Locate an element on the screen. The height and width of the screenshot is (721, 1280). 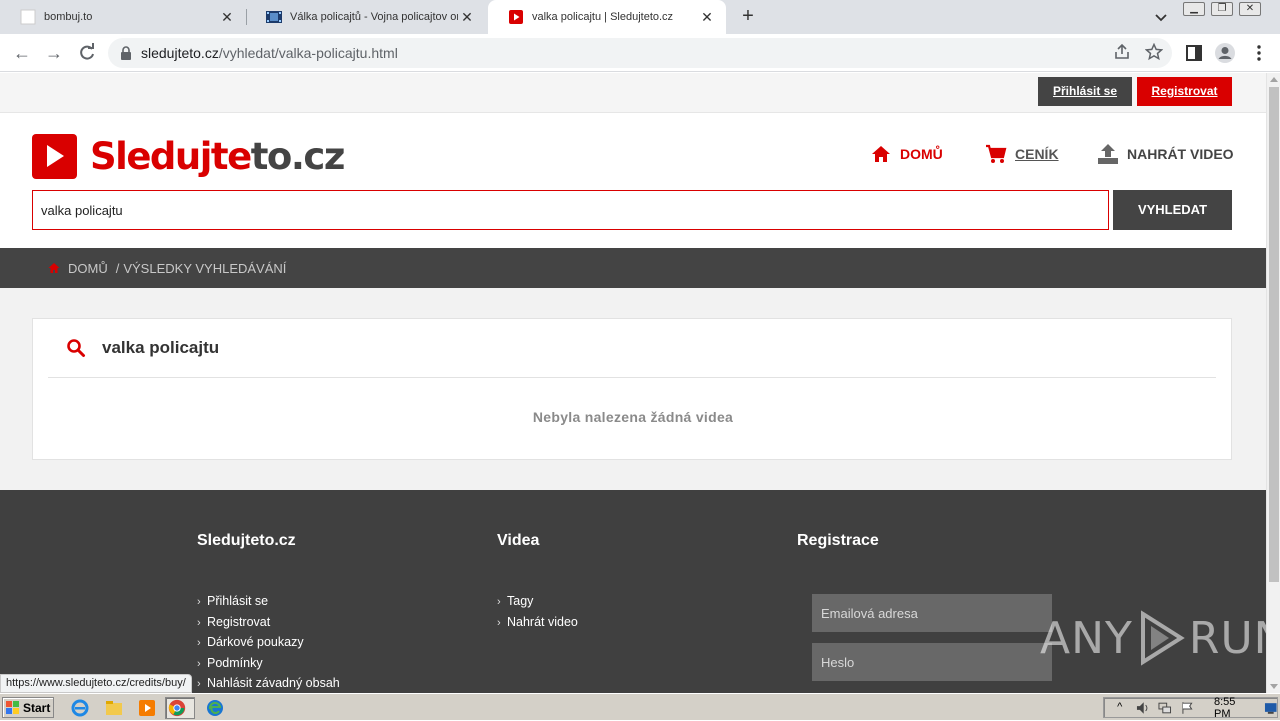
share-icon is located at coordinates (1122, 52).